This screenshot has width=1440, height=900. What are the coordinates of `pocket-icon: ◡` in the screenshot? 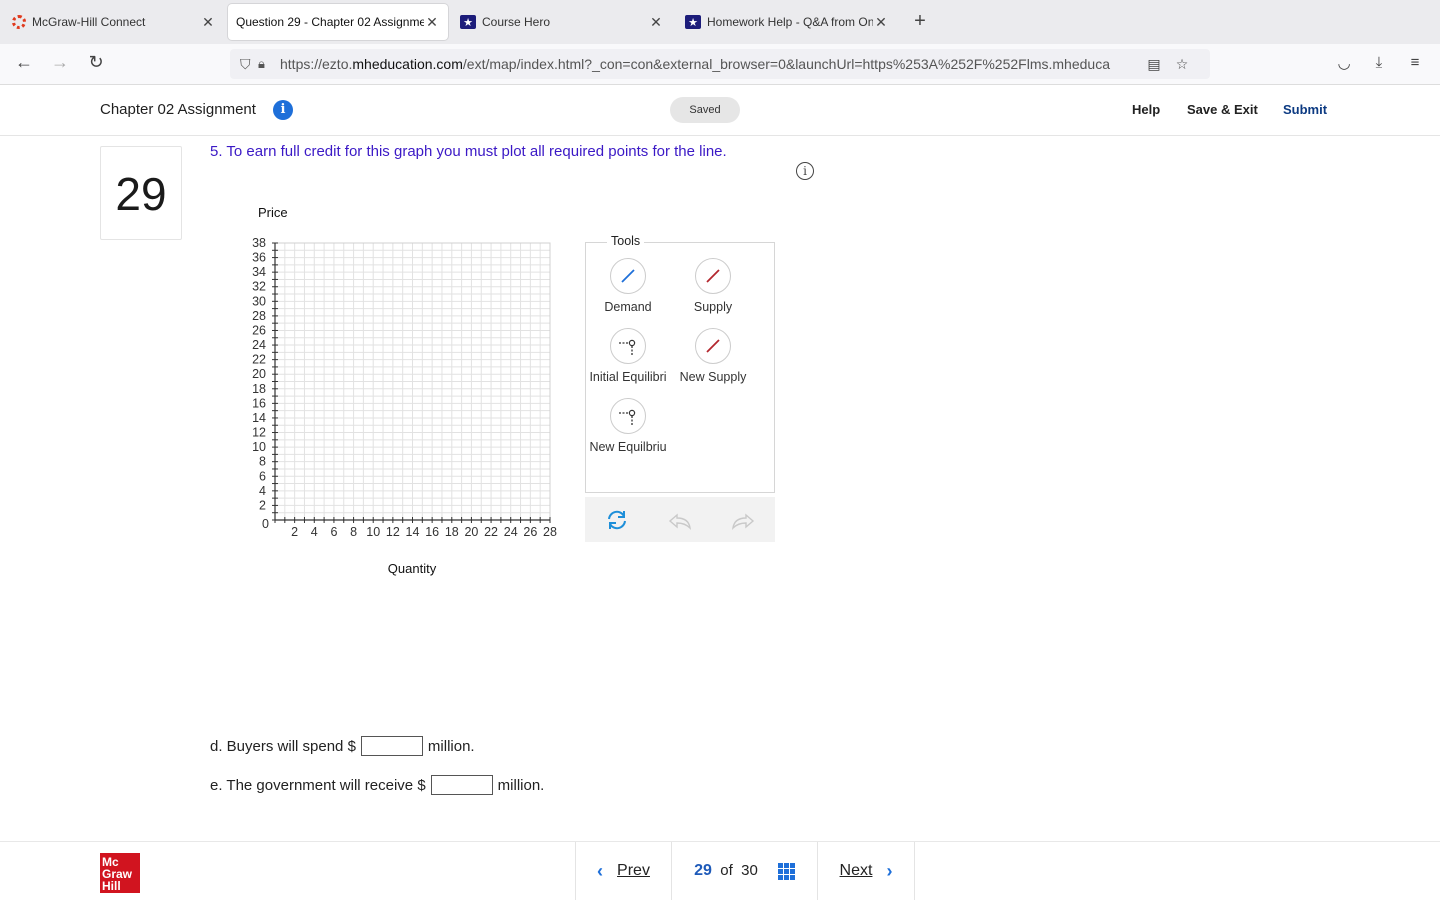 It's located at (1344, 63).